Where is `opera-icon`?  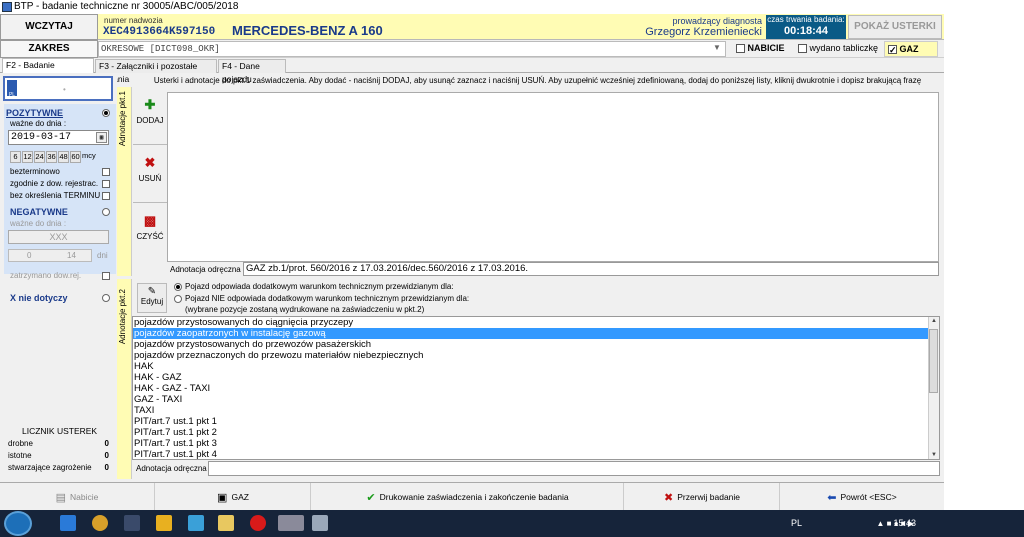 opera-icon is located at coordinates (258, 523).